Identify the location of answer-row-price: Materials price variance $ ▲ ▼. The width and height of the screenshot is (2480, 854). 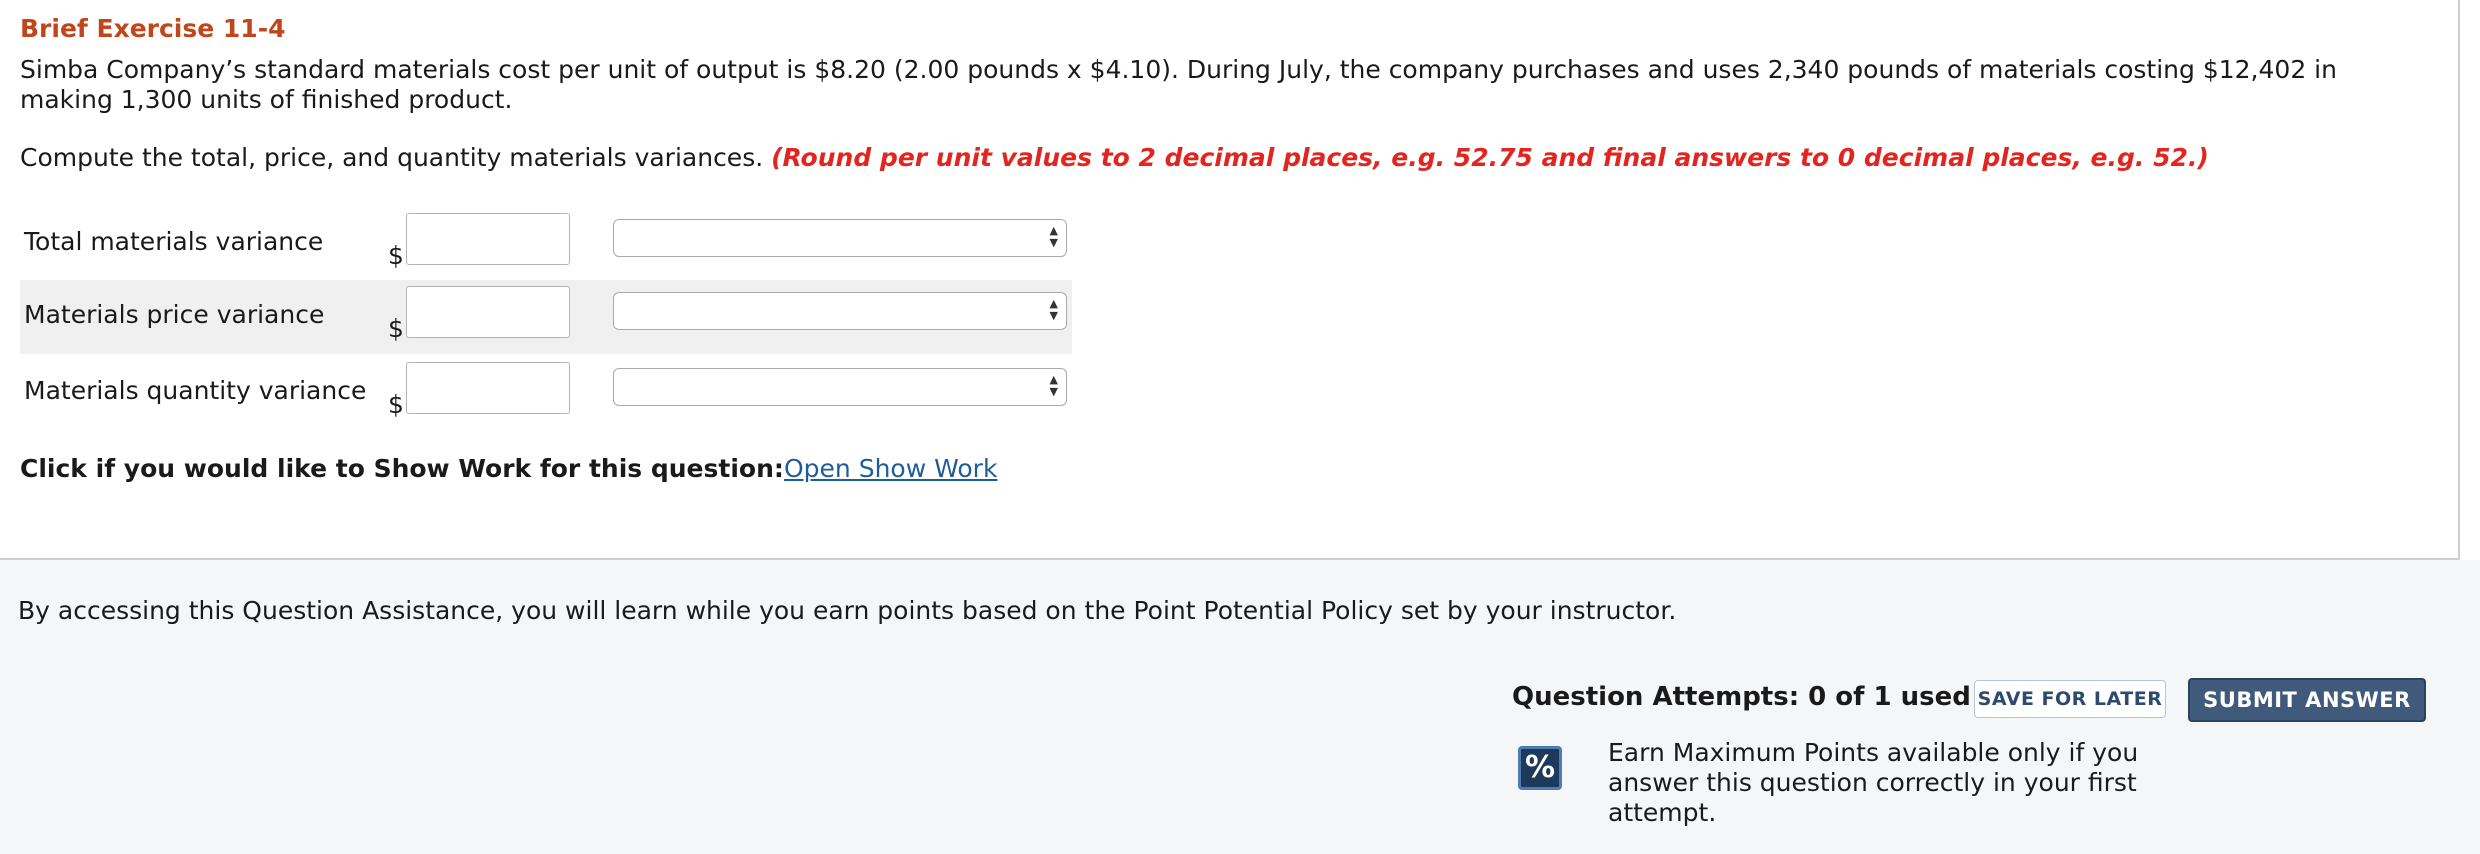
(546, 317).